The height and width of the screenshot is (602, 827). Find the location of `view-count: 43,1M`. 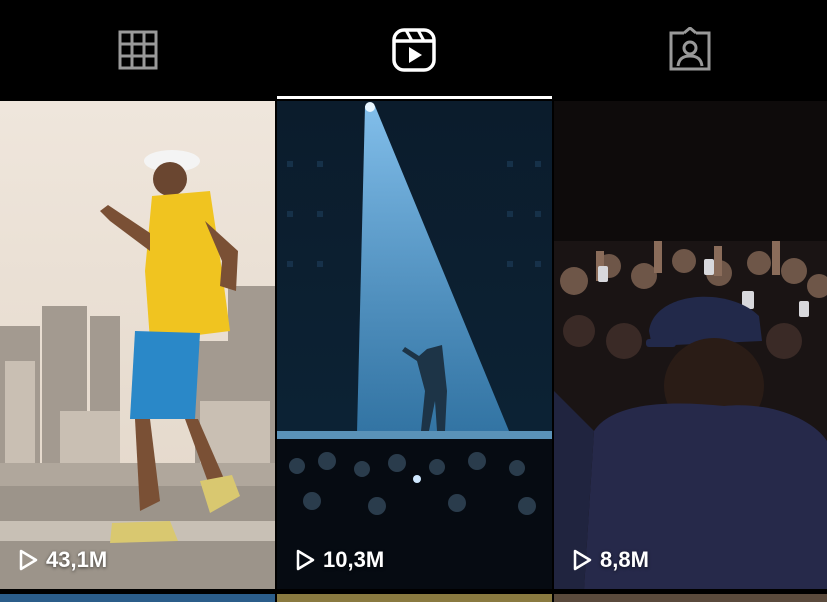

view-count: 43,1M is located at coordinates (62, 560).